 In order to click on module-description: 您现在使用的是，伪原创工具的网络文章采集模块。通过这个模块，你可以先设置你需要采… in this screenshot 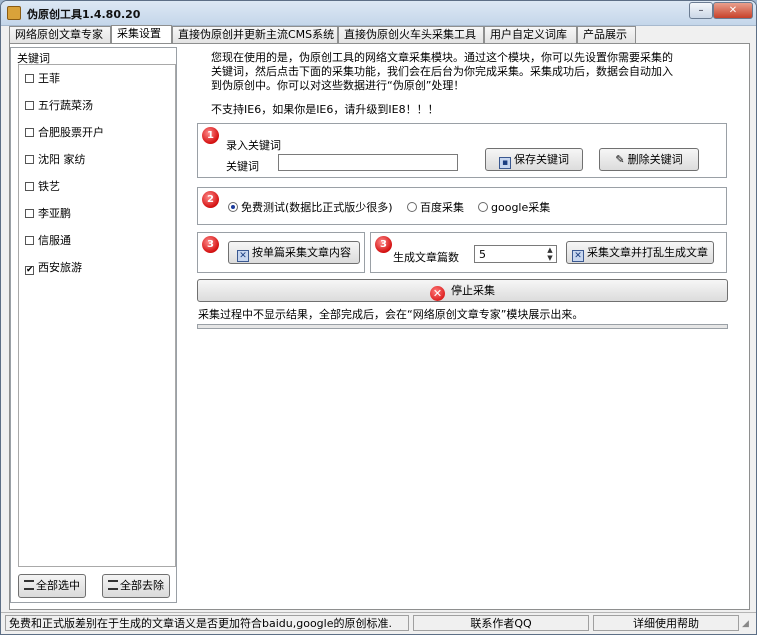, I will do `click(442, 71)`.